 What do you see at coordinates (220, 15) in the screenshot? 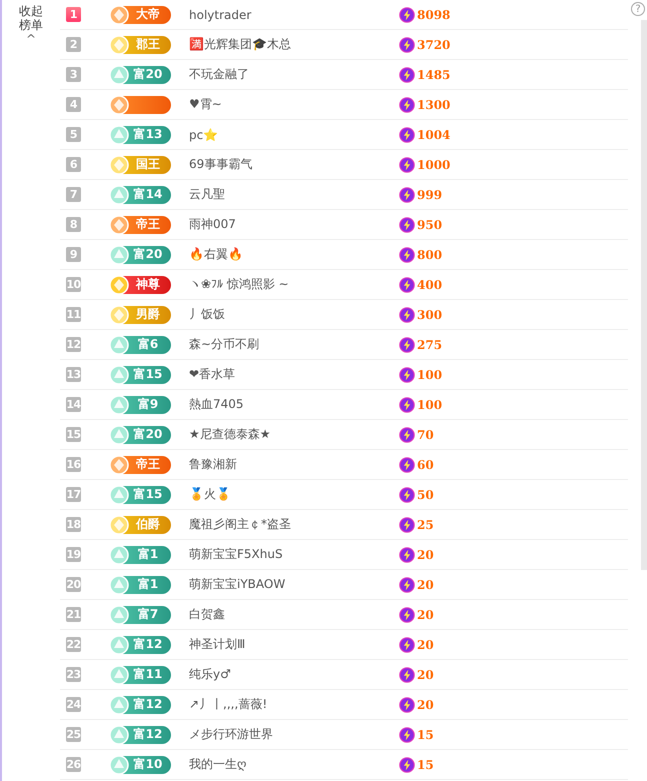
I see `user-name: holytrader` at bounding box center [220, 15].